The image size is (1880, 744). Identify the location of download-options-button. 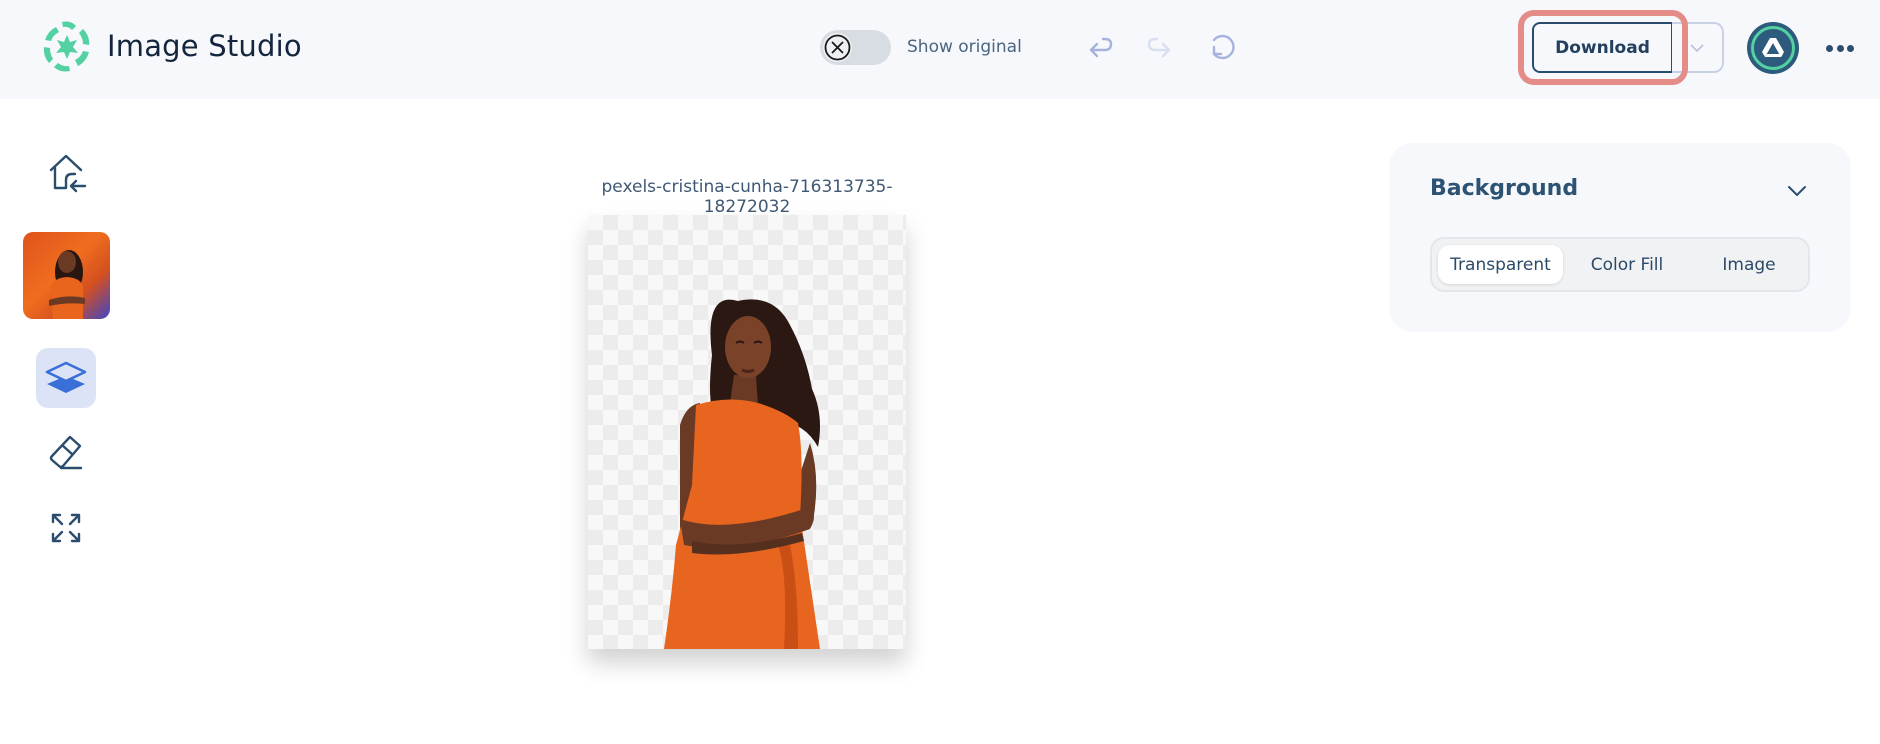
(1698, 47).